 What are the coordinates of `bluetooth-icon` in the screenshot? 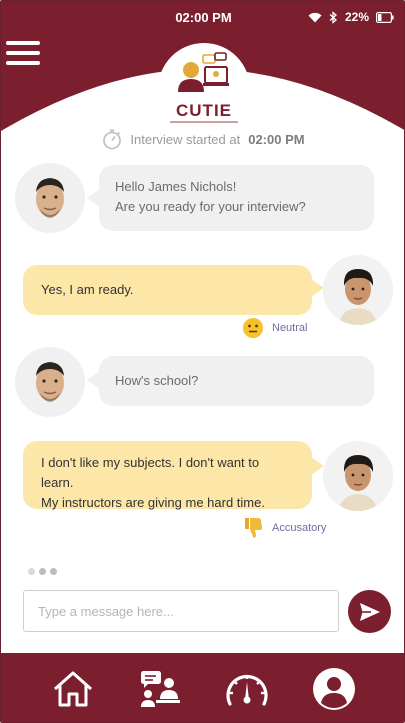 It's located at (333, 17).